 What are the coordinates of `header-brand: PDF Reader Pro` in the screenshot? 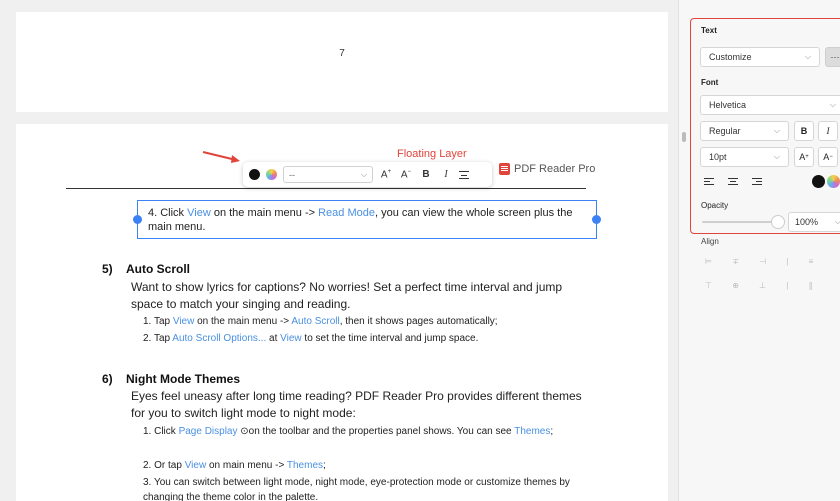 It's located at (547, 169).